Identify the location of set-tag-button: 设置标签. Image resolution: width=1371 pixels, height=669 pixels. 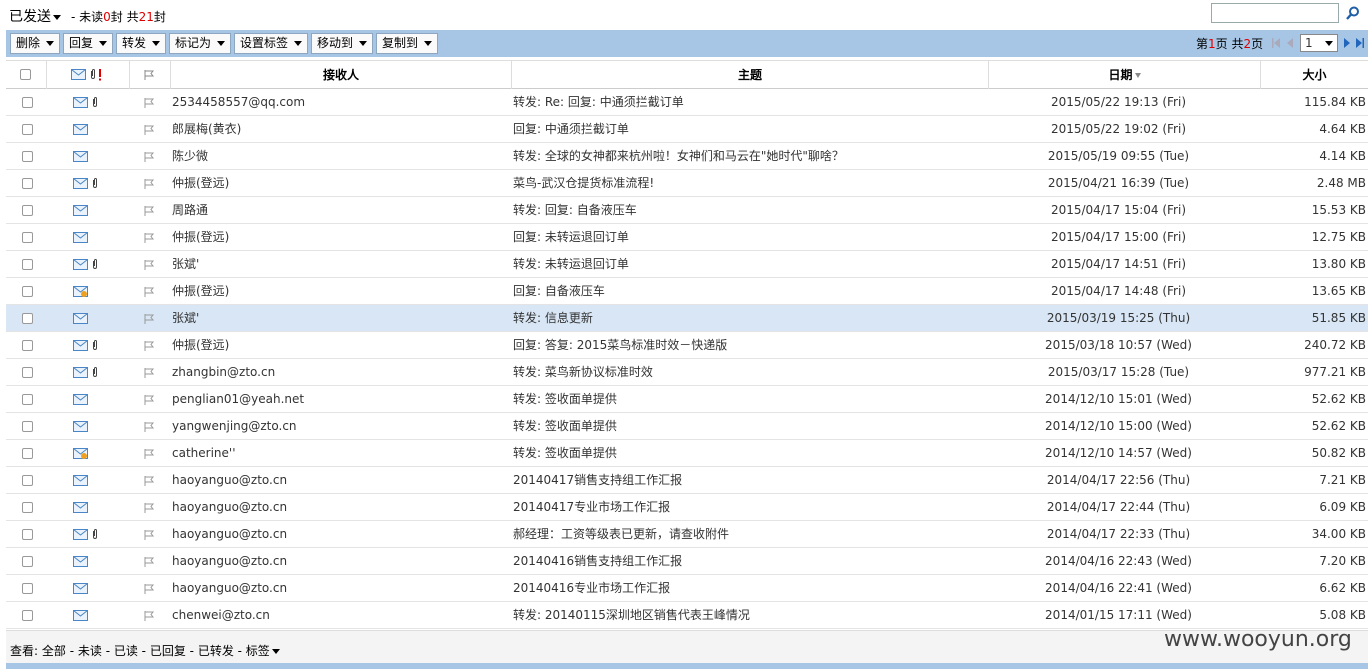
(271, 43).